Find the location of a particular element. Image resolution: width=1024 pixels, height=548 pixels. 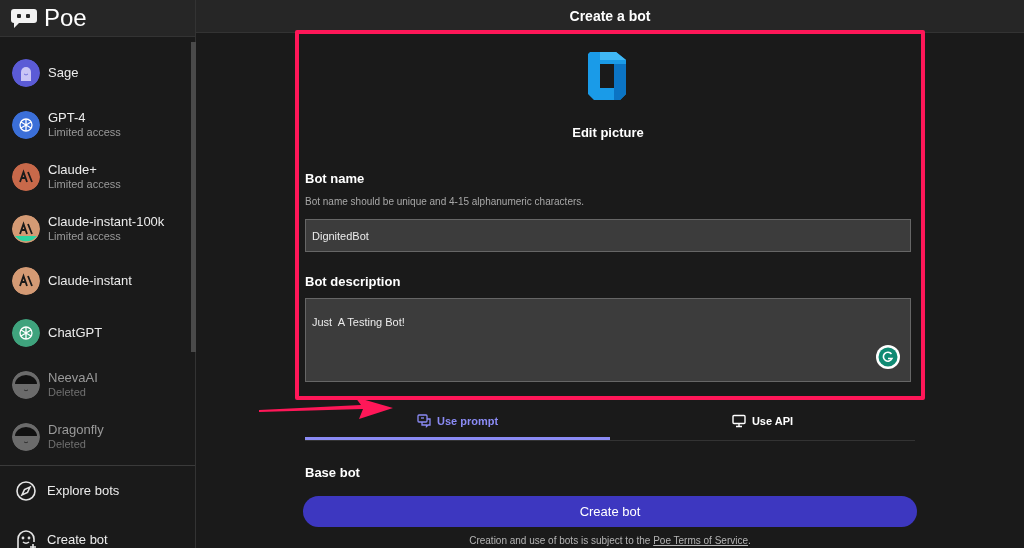

sidebar-bot-item: Dragonfly Deleted is located at coordinates (97, 437).